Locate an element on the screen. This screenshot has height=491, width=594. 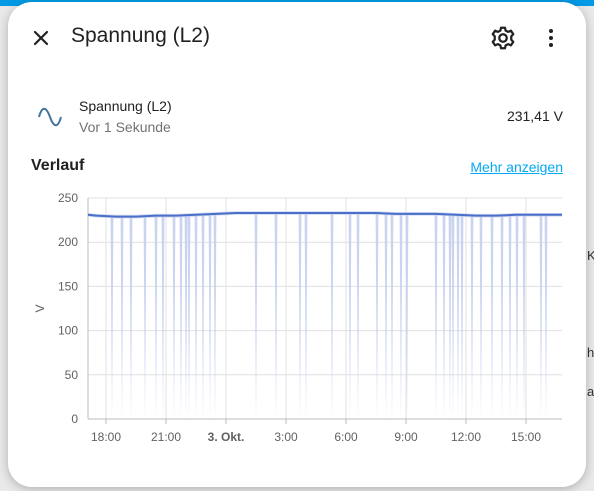
entity-last-changed: Vor 1 Sekunde is located at coordinates (125, 127).